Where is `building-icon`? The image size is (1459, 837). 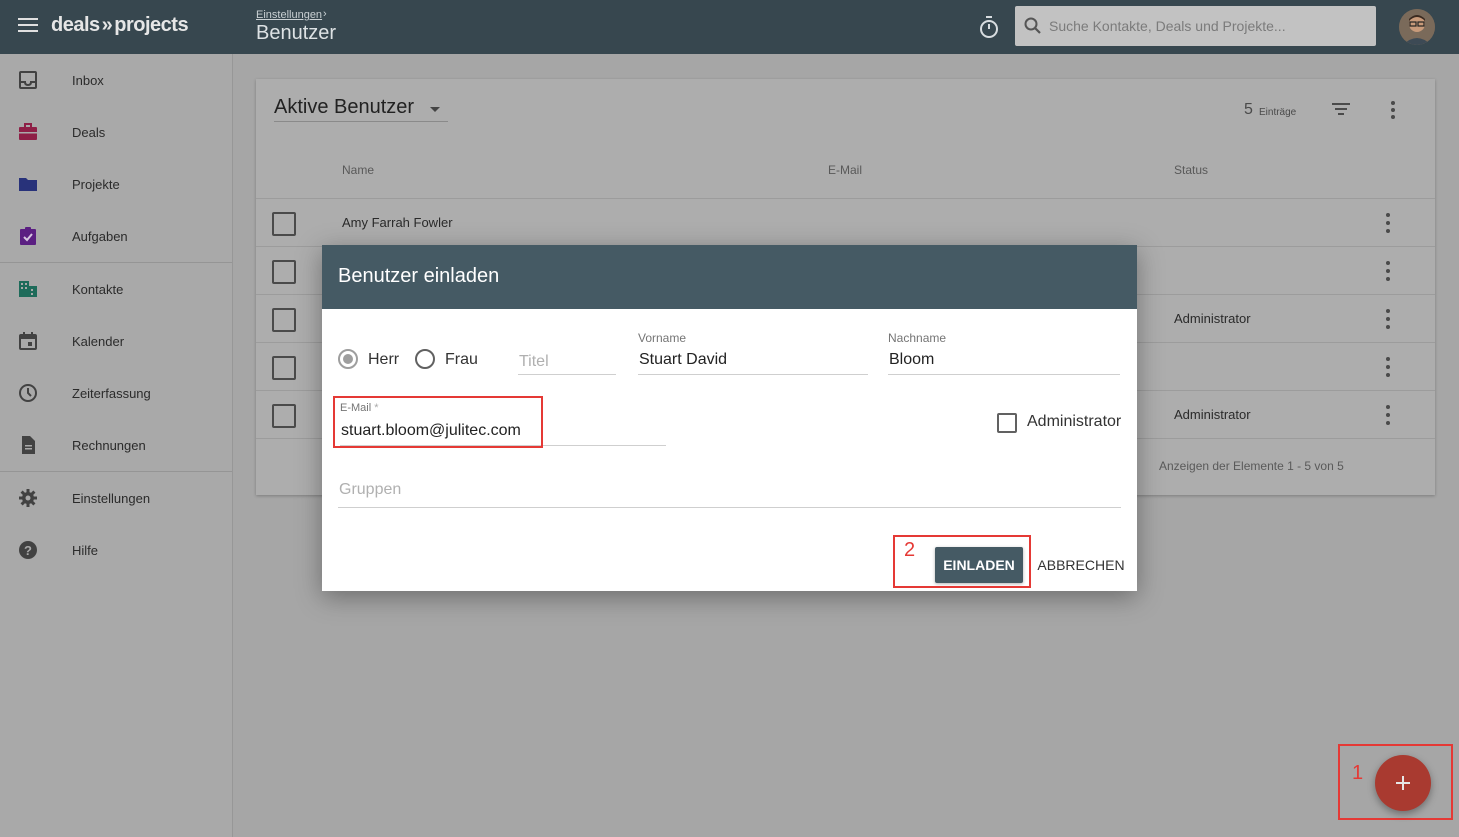 building-icon is located at coordinates (28, 289).